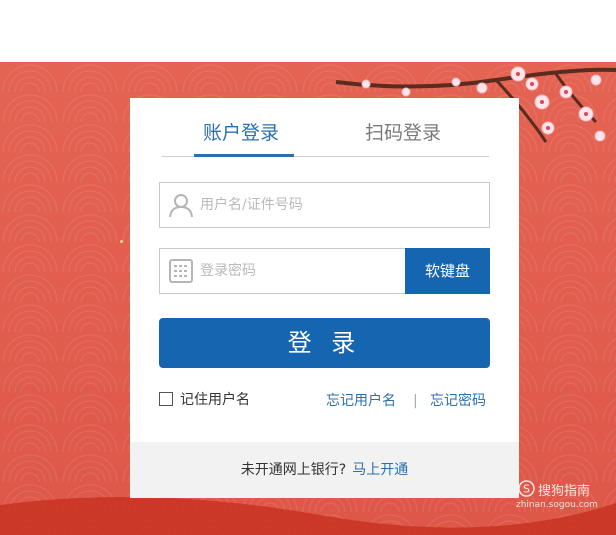 The width and height of the screenshot is (616, 535). What do you see at coordinates (293, 470) in the screenshot?
I see `signup-prompt: 未开通网上银行?` at bounding box center [293, 470].